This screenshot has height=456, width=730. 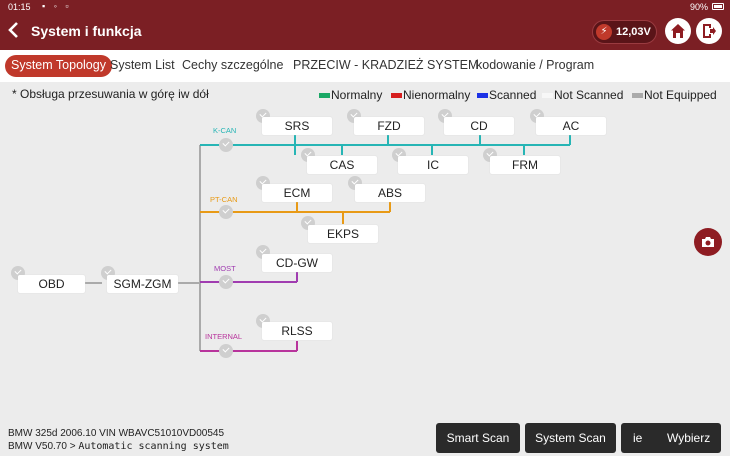 I want to click on node-ic: IC, so click(x=433, y=165).